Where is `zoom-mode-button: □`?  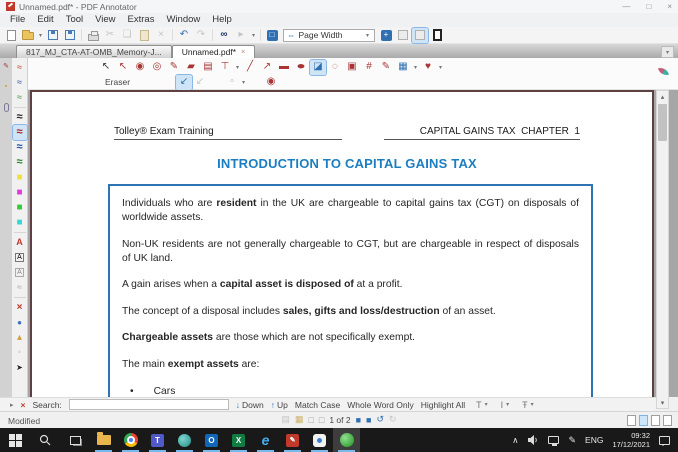
zoom-mode-button: □ is located at coordinates (272, 35).